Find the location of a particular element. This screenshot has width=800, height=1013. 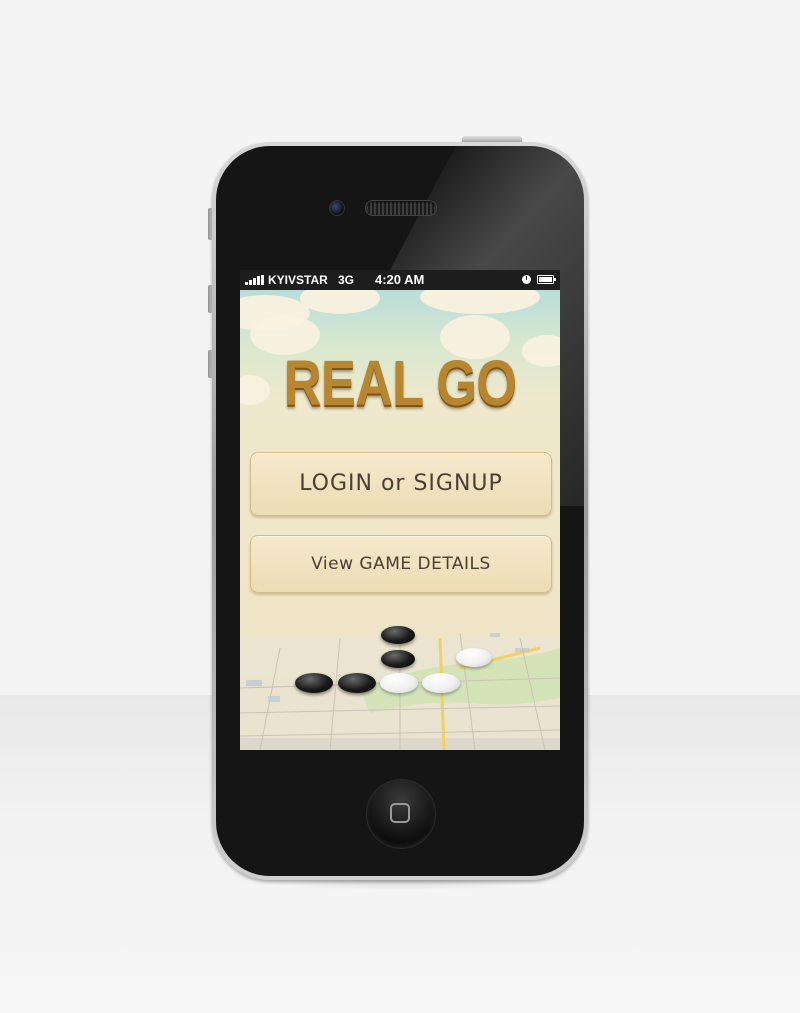

status-bar: KYIVSTAR 3G 4:20 AM is located at coordinates (400, 280).